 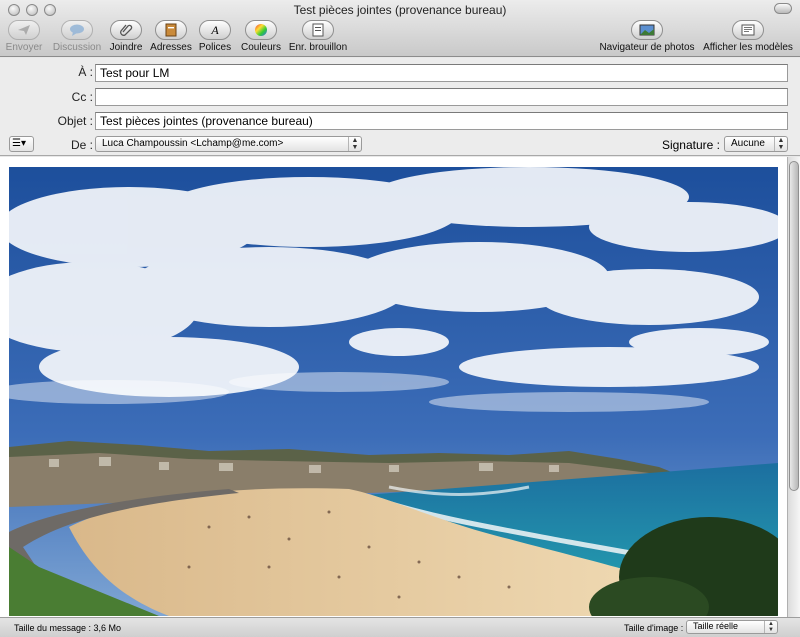 I want to click on subject-field: Test pièces jointes (provenance bureau), so click(x=441, y=121).